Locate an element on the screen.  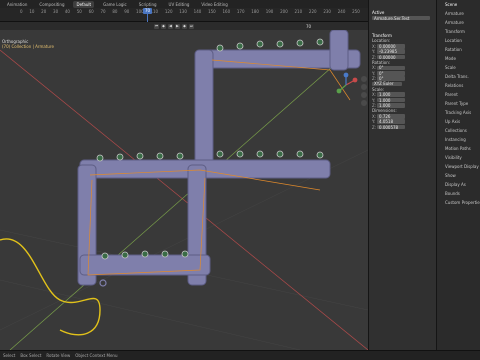
viewport-nav-buttons is located at coordinates (364, 91).